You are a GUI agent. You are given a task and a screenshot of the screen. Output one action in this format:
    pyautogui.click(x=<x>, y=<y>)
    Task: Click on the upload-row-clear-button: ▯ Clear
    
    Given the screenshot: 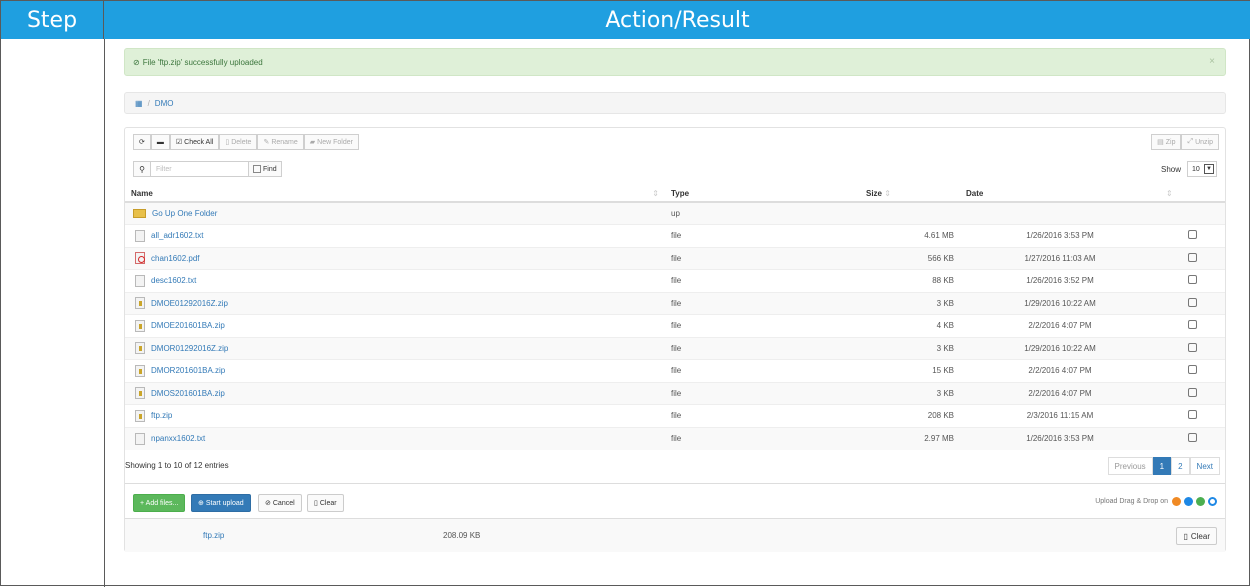 What is the action you would take?
    pyautogui.click(x=1196, y=536)
    